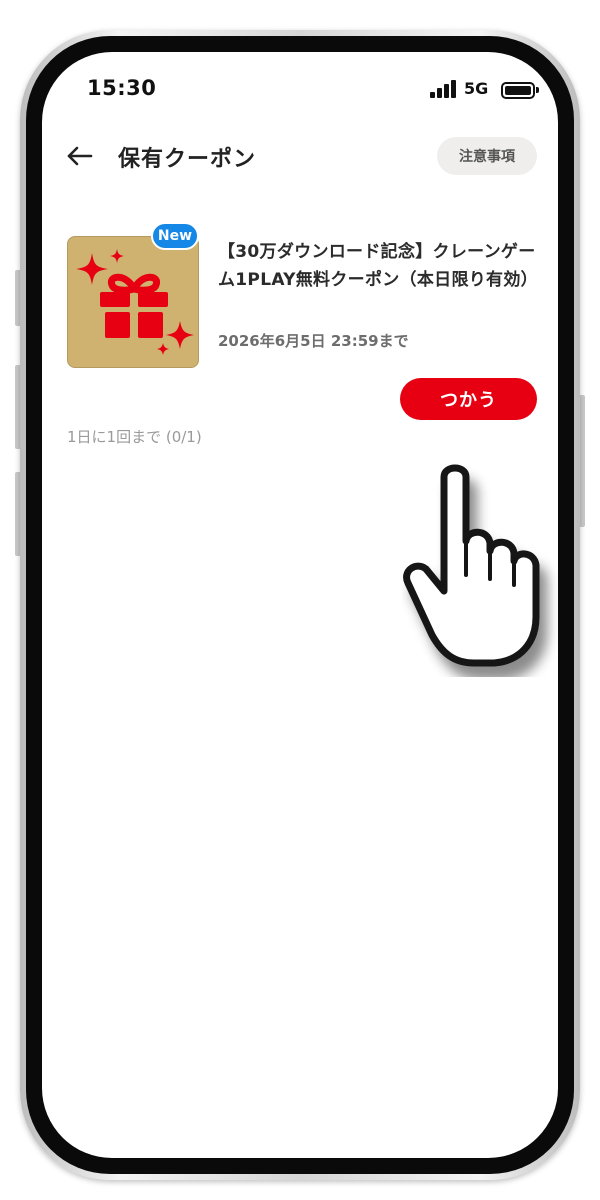  I want to click on battery-icon, so click(520, 90).